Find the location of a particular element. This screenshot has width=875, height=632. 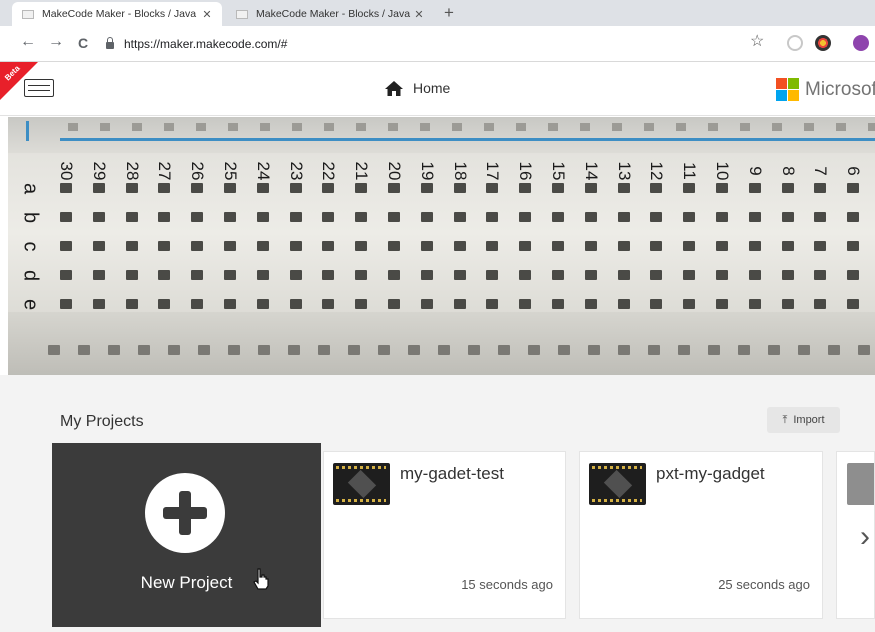

menu-icon is located at coordinates (39, 88).